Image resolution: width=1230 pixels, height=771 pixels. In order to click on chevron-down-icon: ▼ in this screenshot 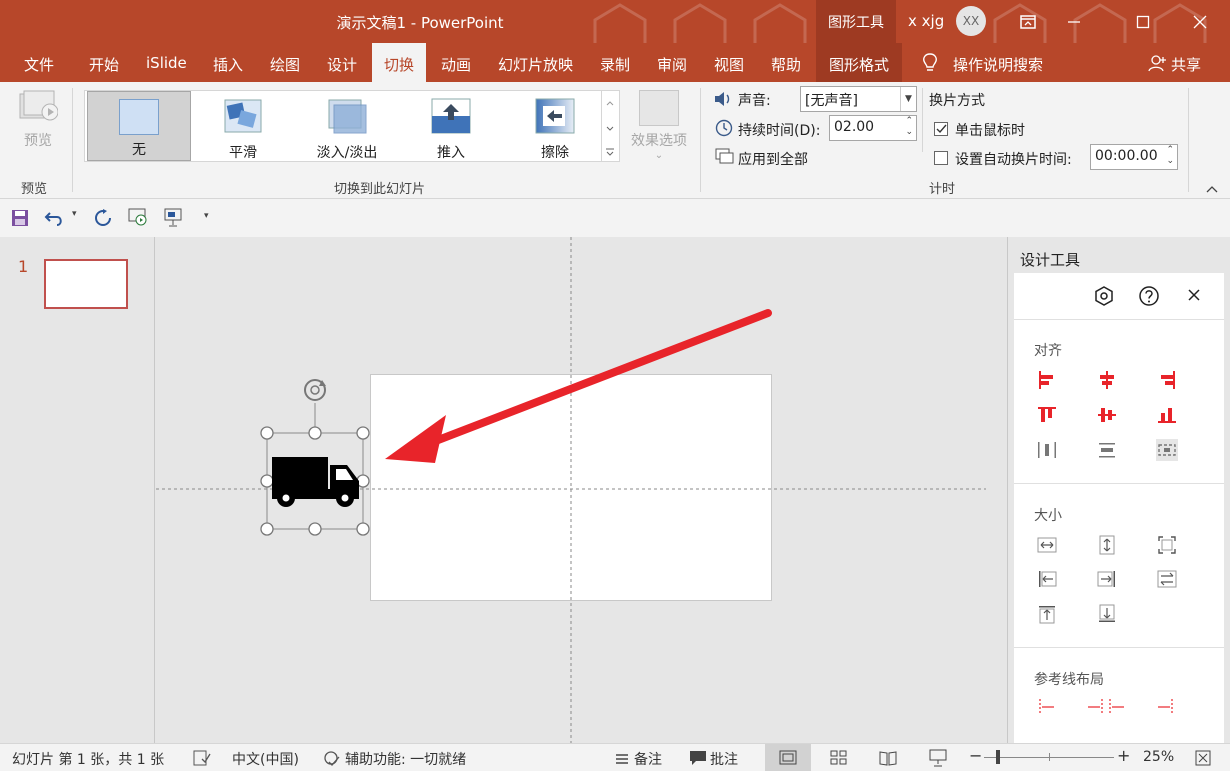, I will do `click(908, 99)`.